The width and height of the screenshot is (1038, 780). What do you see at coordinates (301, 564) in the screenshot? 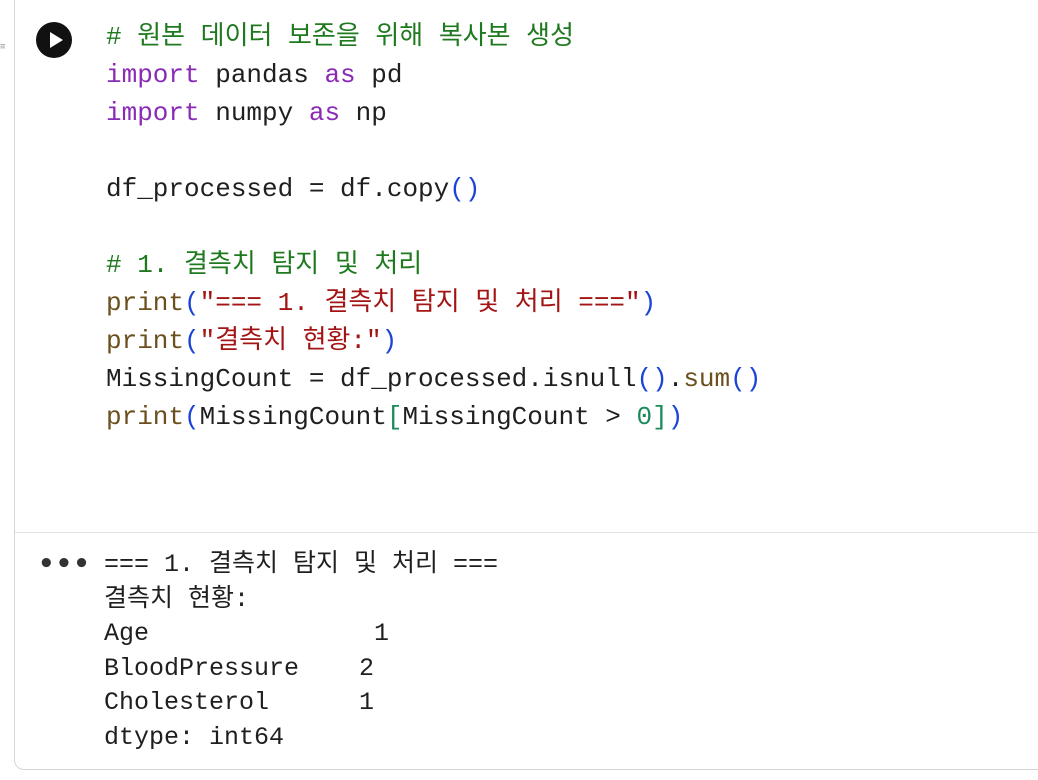
I see `output-line: === 1. 결측치 탐지 및 처리 ===` at bounding box center [301, 564].